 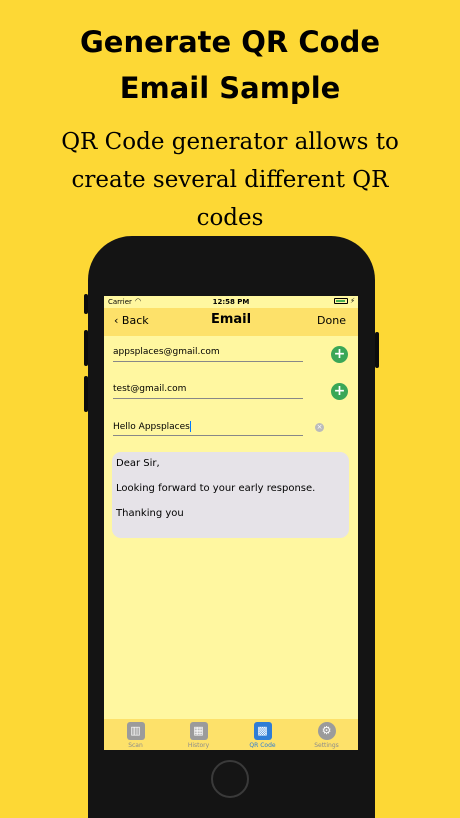 What do you see at coordinates (198, 745) in the screenshot?
I see `tab-label: History` at bounding box center [198, 745].